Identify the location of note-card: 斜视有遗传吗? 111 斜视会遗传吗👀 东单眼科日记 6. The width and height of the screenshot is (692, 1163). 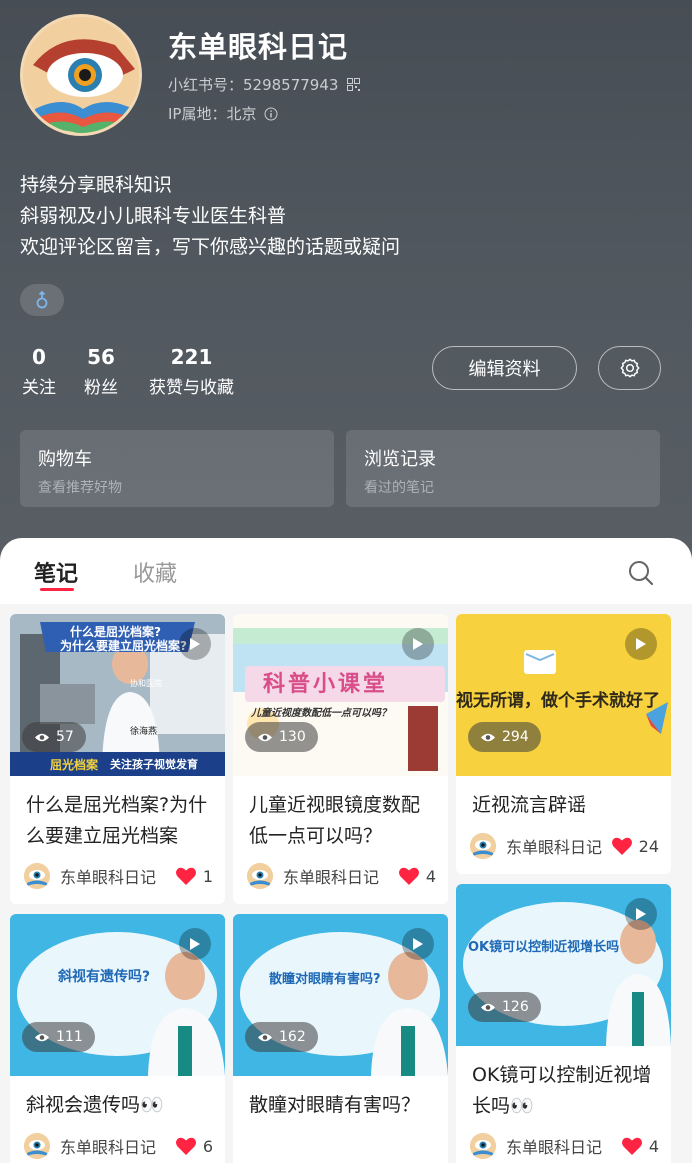
(117, 1038).